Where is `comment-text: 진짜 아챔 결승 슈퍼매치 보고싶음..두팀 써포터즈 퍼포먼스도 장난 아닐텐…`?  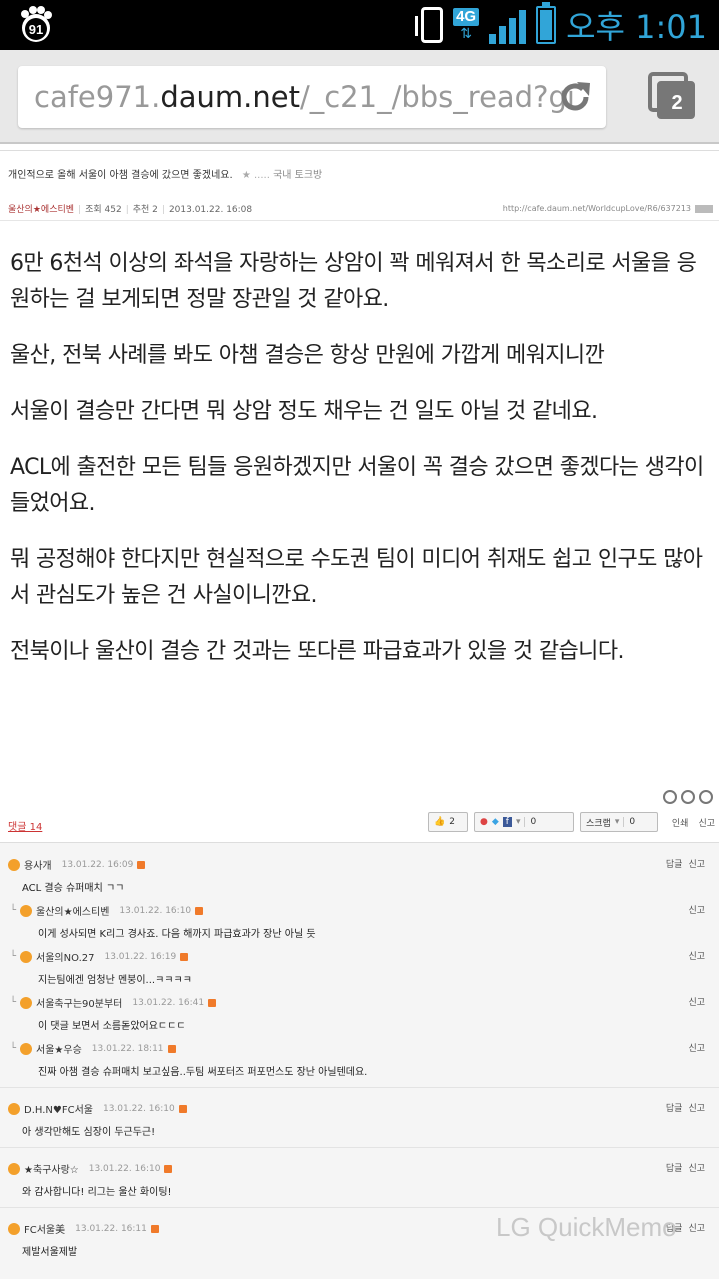 comment-text: 진짜 아챔 결승 슈퍼매치 보고싶음..두팀 써포터즈 퍼포먼스도 장난 아닐텐… is located at coordinates (203, 1072).